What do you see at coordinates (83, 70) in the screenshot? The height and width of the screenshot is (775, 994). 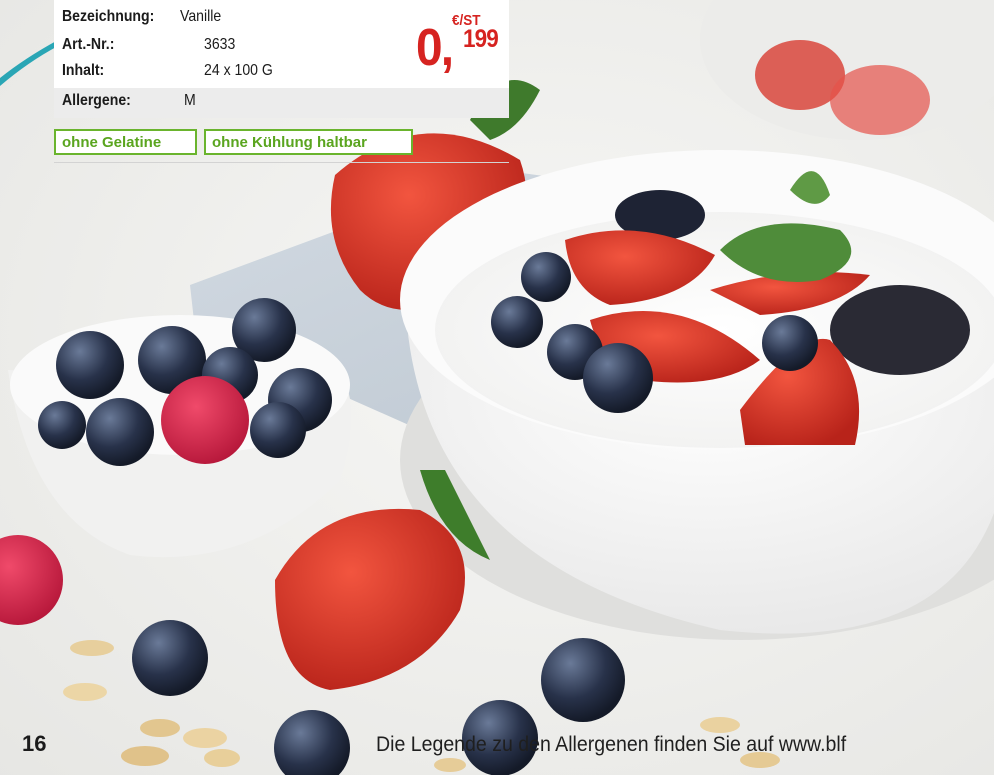 I see `content-label: Inhalt:` at bounding box center [83, 70].